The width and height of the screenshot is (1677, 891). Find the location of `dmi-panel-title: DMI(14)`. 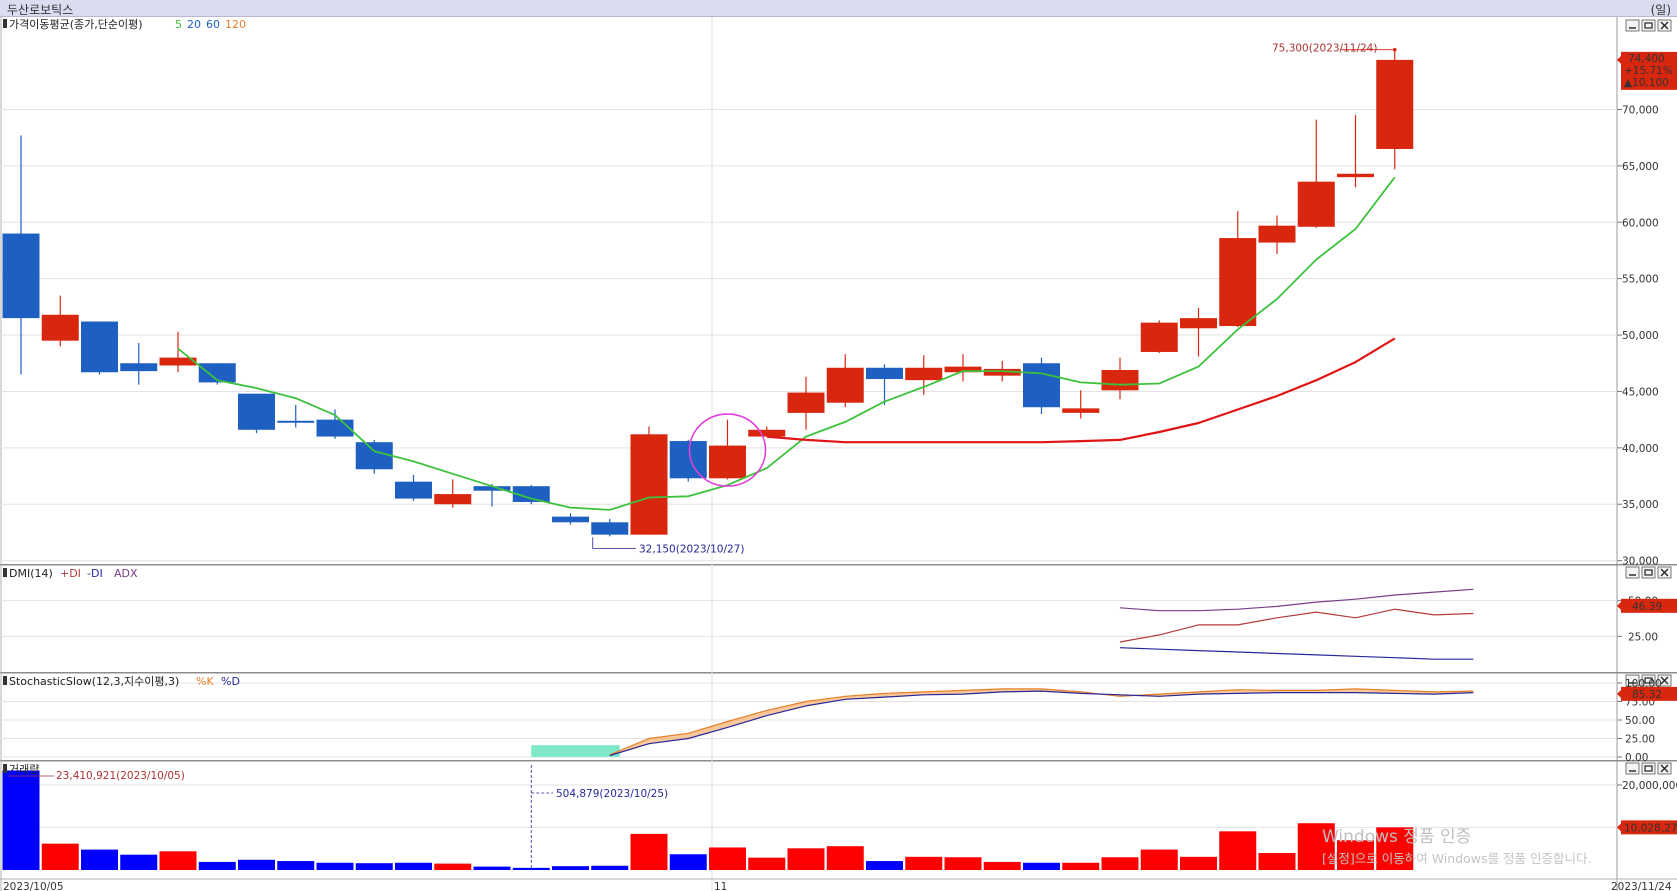

dmi-panel-title: DMI(14) is located at coordinates (31, 573).